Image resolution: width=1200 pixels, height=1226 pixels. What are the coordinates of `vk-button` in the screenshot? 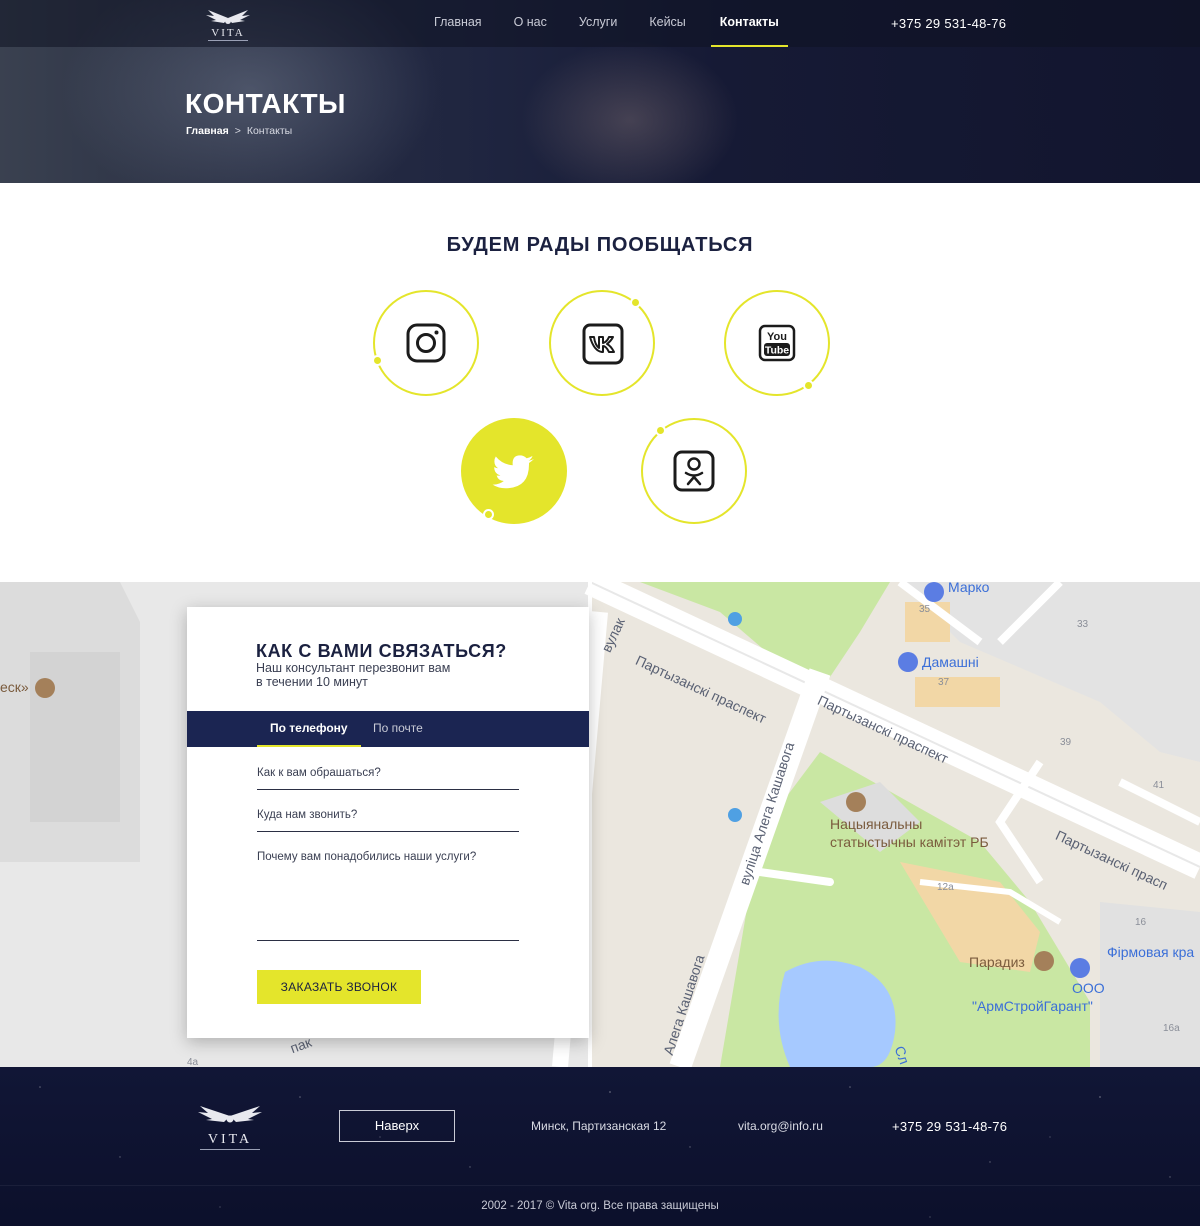 It's located at (602, 343).